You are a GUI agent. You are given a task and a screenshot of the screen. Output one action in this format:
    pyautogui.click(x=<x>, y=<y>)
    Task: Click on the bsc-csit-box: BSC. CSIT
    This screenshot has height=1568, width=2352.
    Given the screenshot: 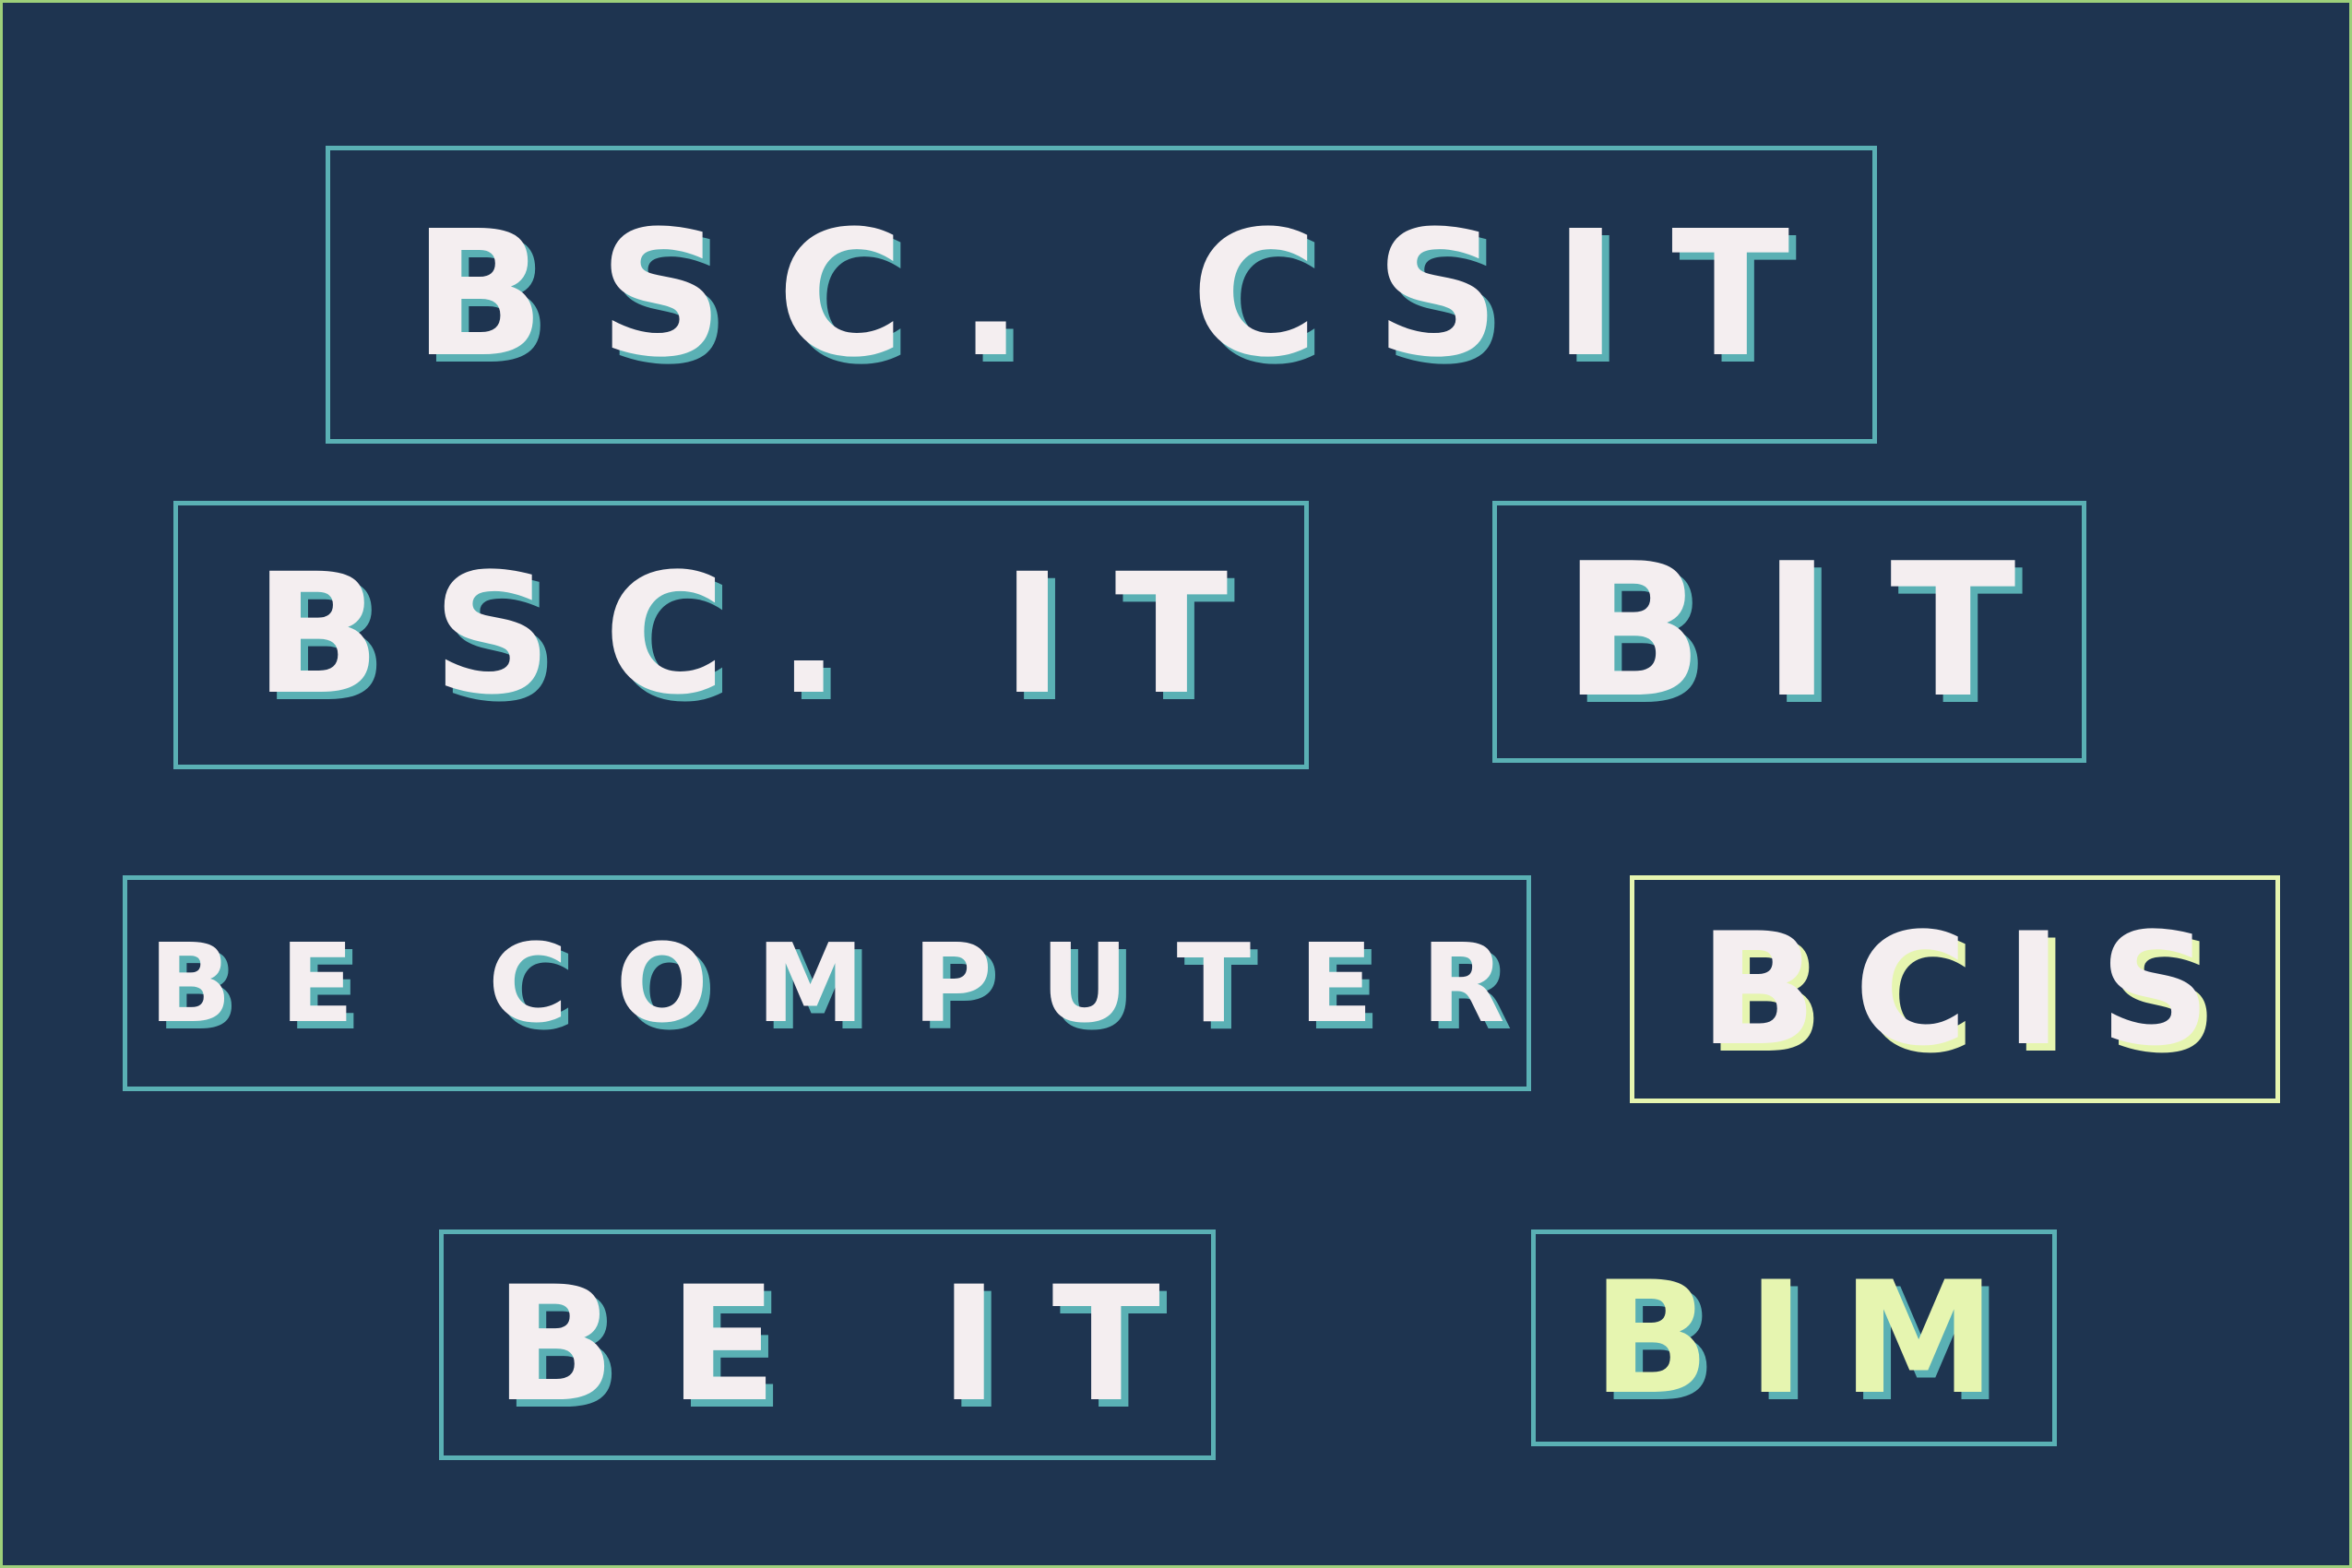 What is the action you would take?
    pyautogui.click(x=1101, y=295)
    